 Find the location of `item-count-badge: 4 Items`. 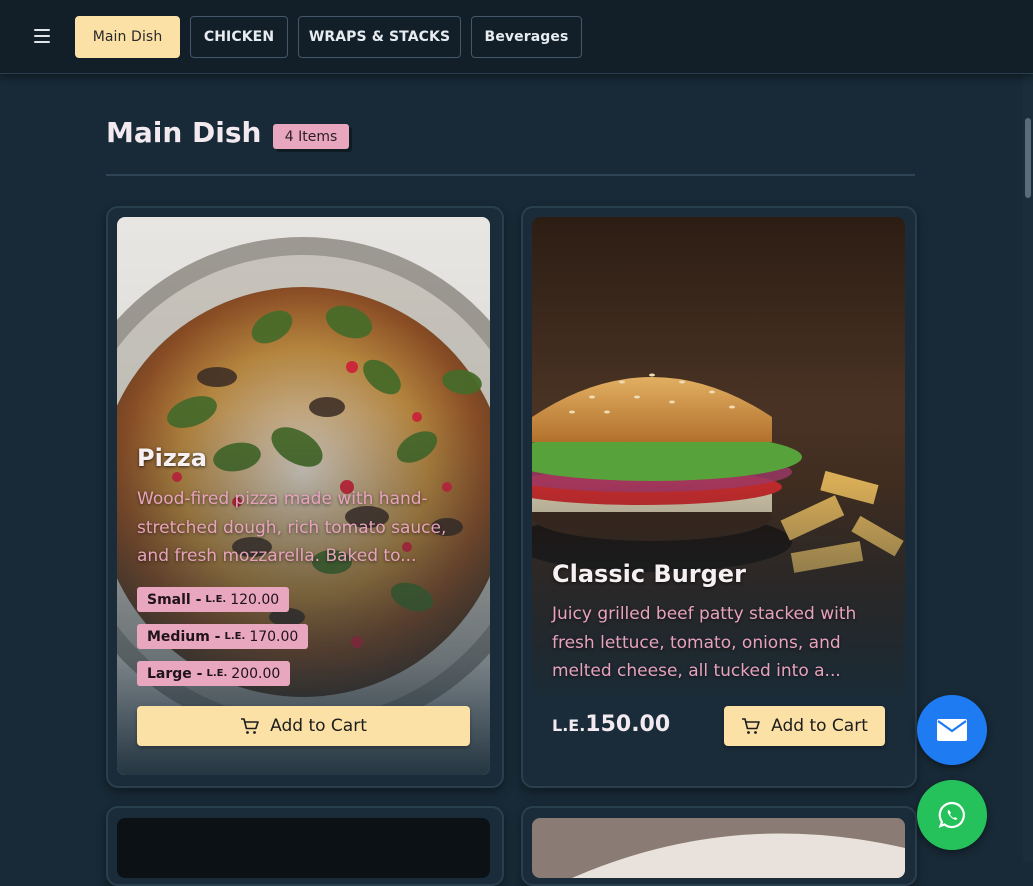

item-count-badge: 4 Items is located at coordinates (311, 136).